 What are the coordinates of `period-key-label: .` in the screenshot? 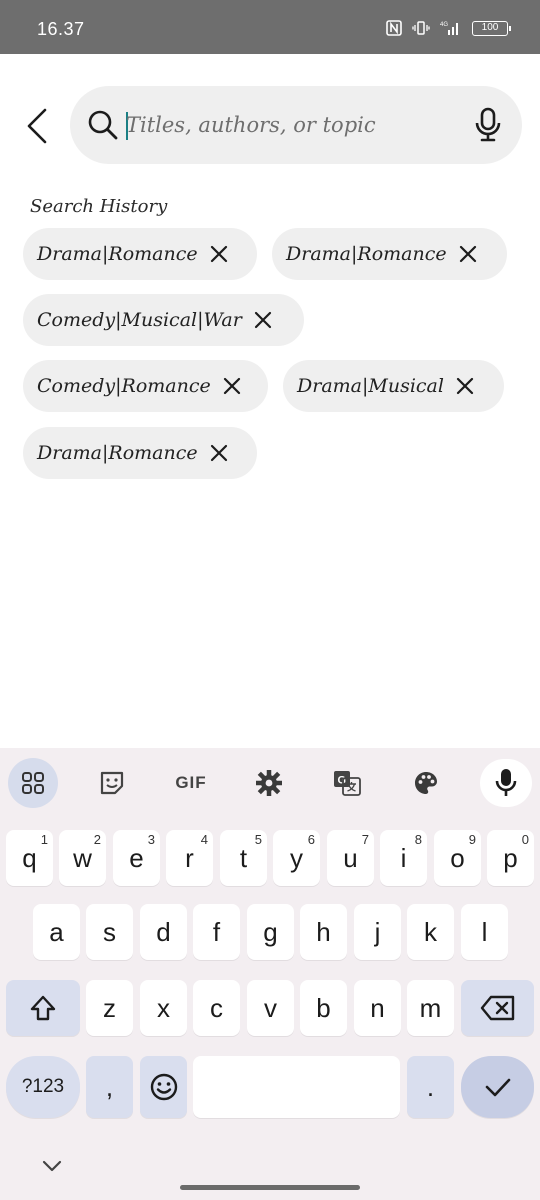 It's located at (430, 1086).